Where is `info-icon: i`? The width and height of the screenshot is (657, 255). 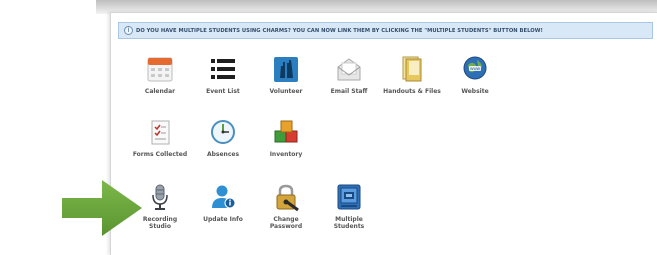 info-icon: i is located at coordinates (128, 30).